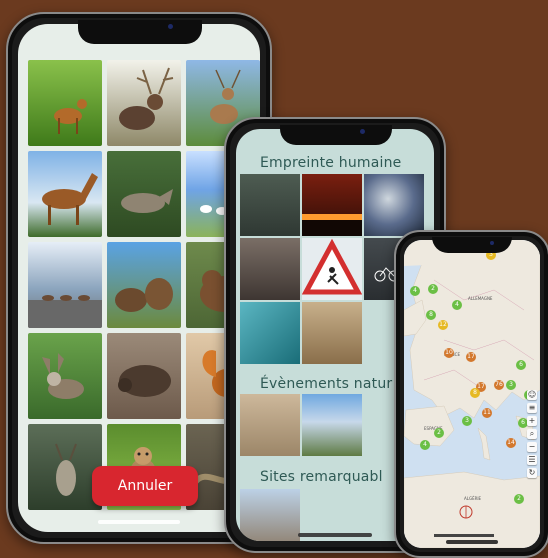  I want to click on photo-donkey, so click(65, 376).